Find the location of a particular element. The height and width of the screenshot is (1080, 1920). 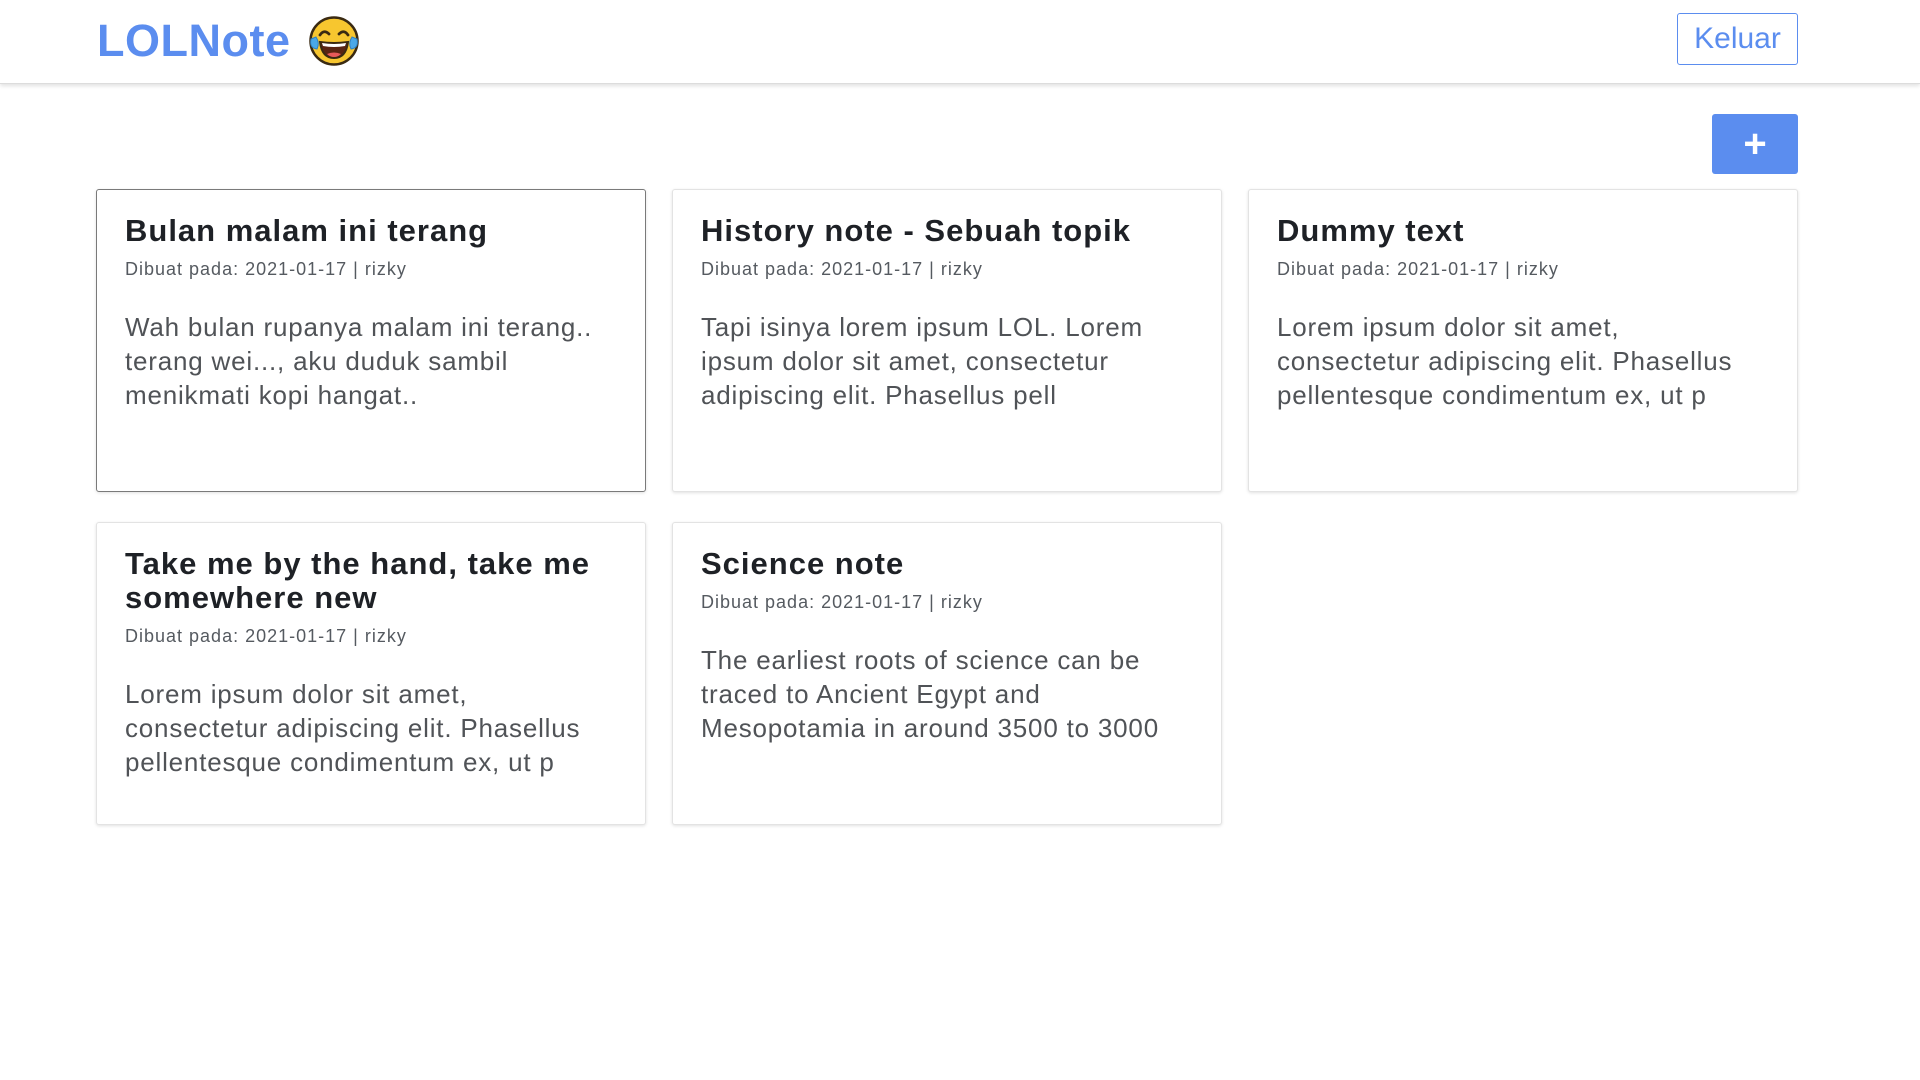

brand-link: LOLNote is located at coordinates (228, 41).